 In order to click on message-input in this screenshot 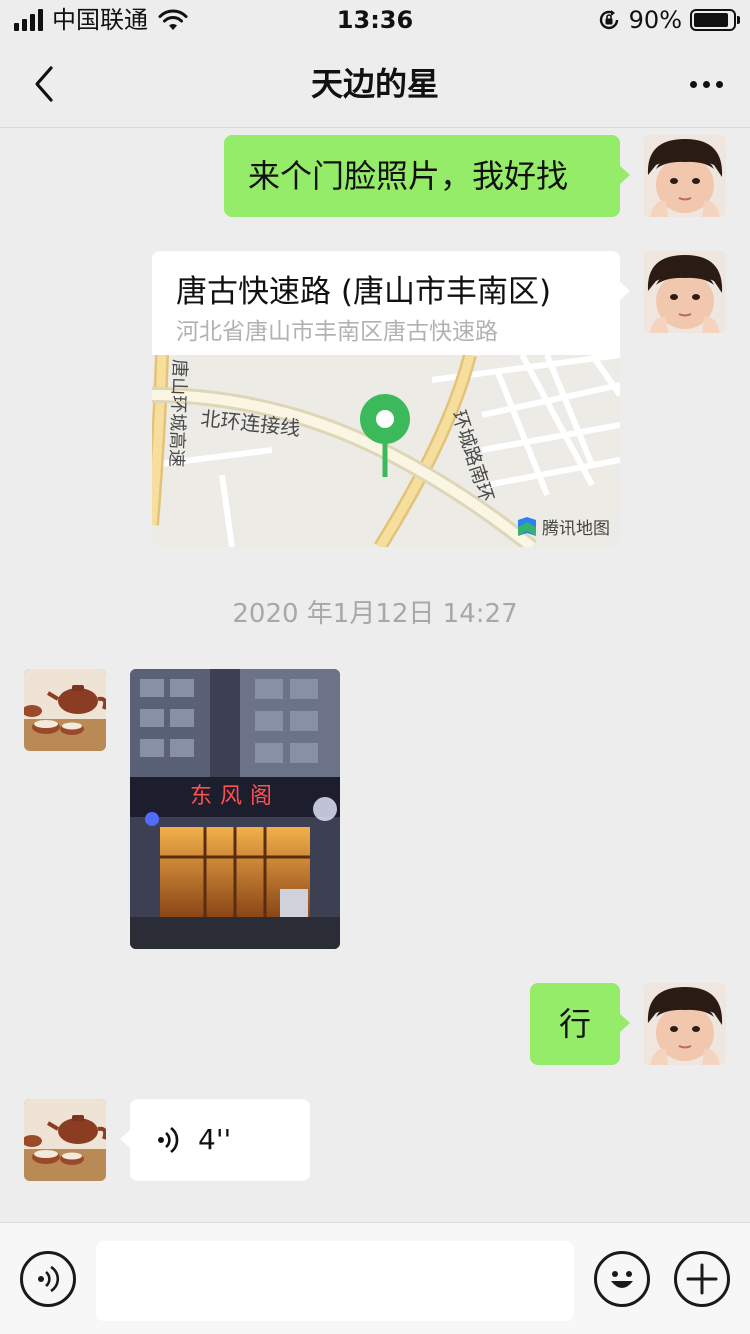, I will do `click(335, 1281)`.